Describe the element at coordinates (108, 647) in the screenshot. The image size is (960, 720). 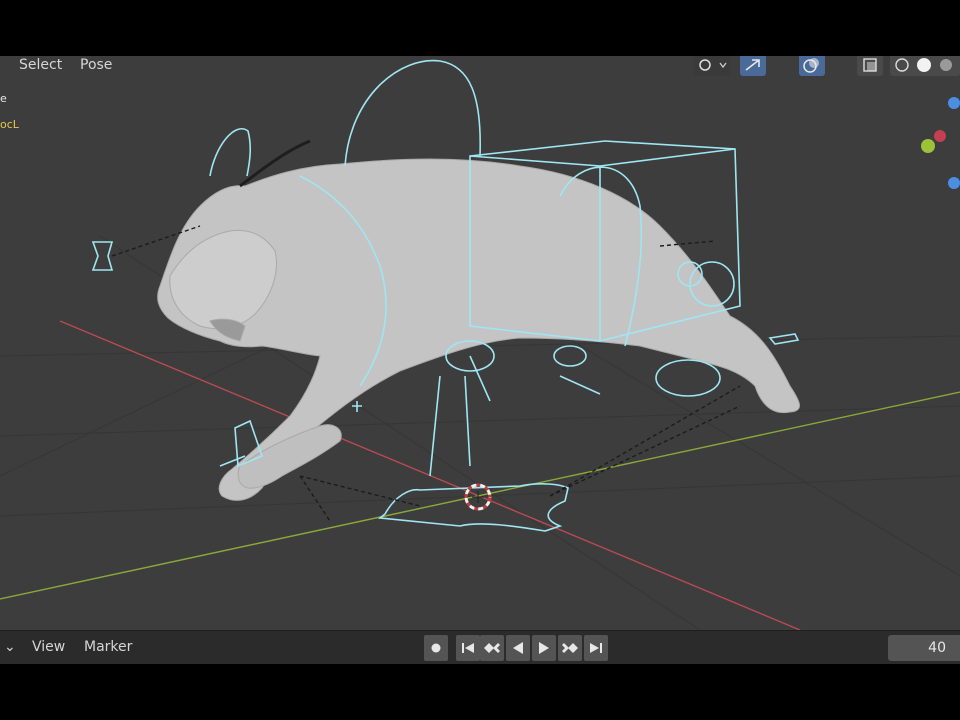
I see `timeline-menu-marker: Marker` at that location.